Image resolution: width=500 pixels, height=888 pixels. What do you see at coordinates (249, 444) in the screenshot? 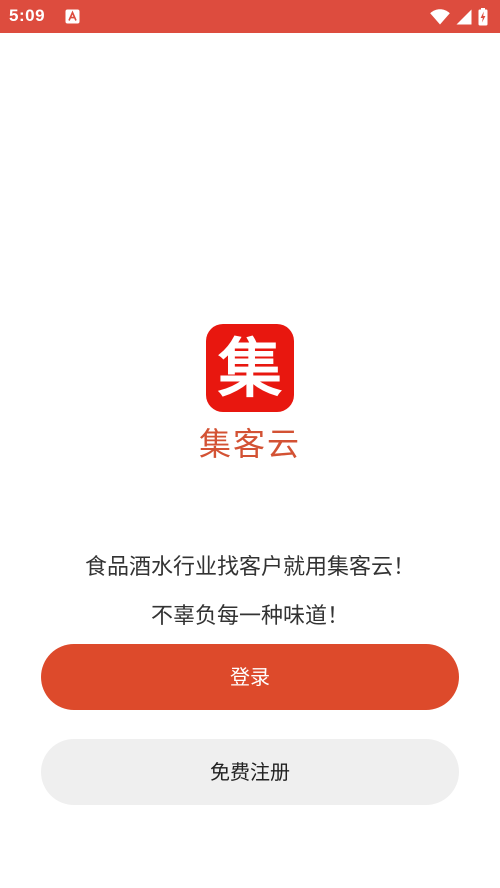
I see `app-name: 集客云` at bounding box center [249, 444].